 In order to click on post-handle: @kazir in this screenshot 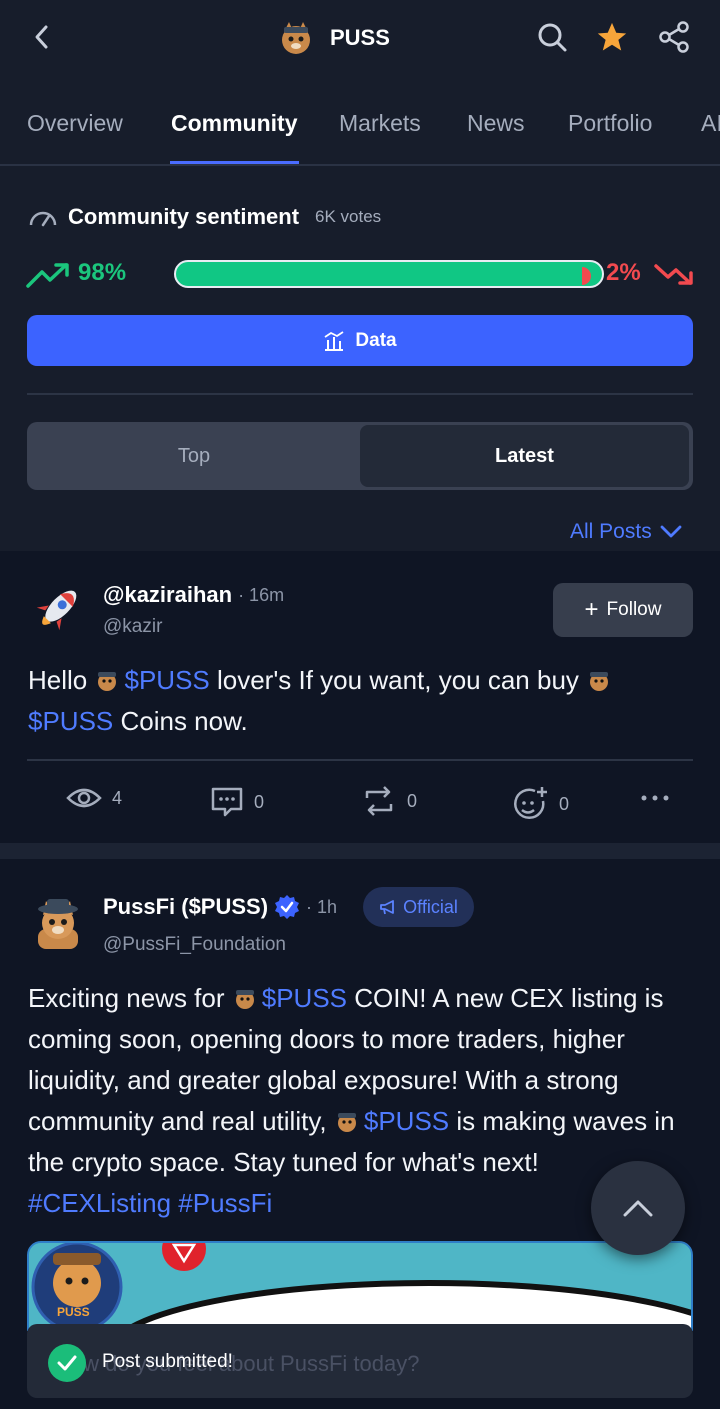, I will do `click(133, 626)`.